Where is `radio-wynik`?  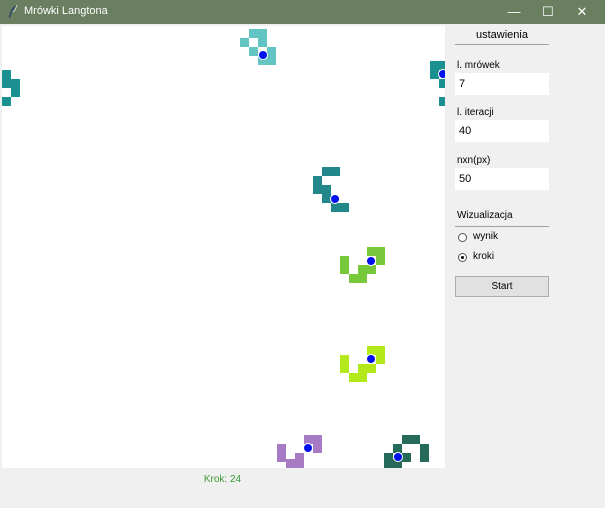
radio-wynik is located at coordinates (462, 237).